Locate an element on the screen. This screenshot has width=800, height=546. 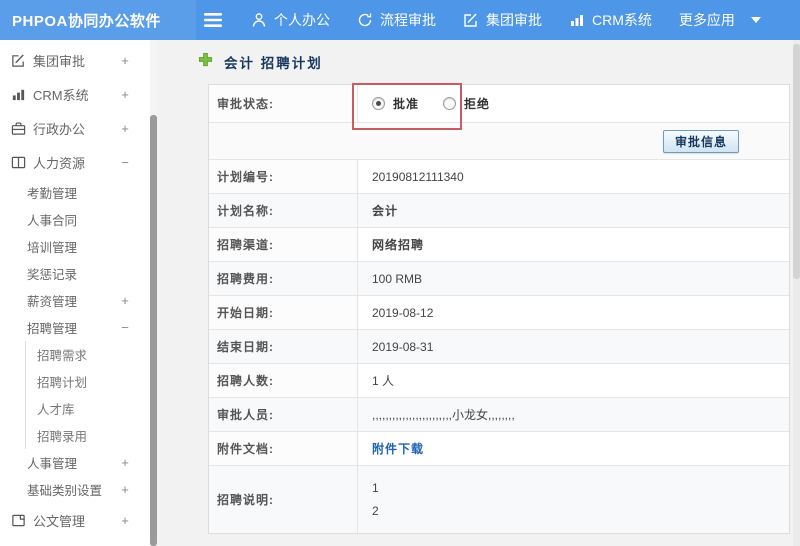
form-row-end-date: 结束日期: 2019-08-31 is located at coordinates (499, 346).